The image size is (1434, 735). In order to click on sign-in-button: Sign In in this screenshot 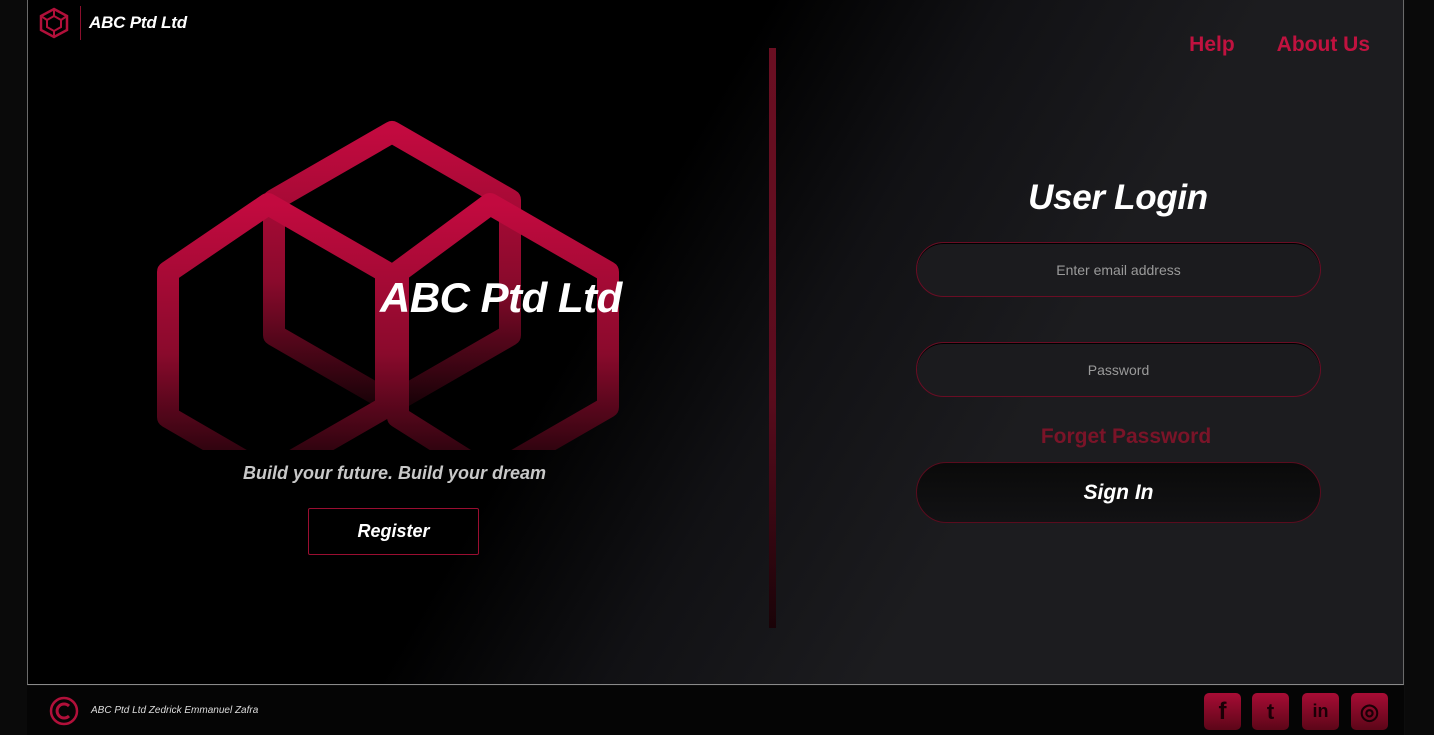, I will do `click(1118, 492)`.